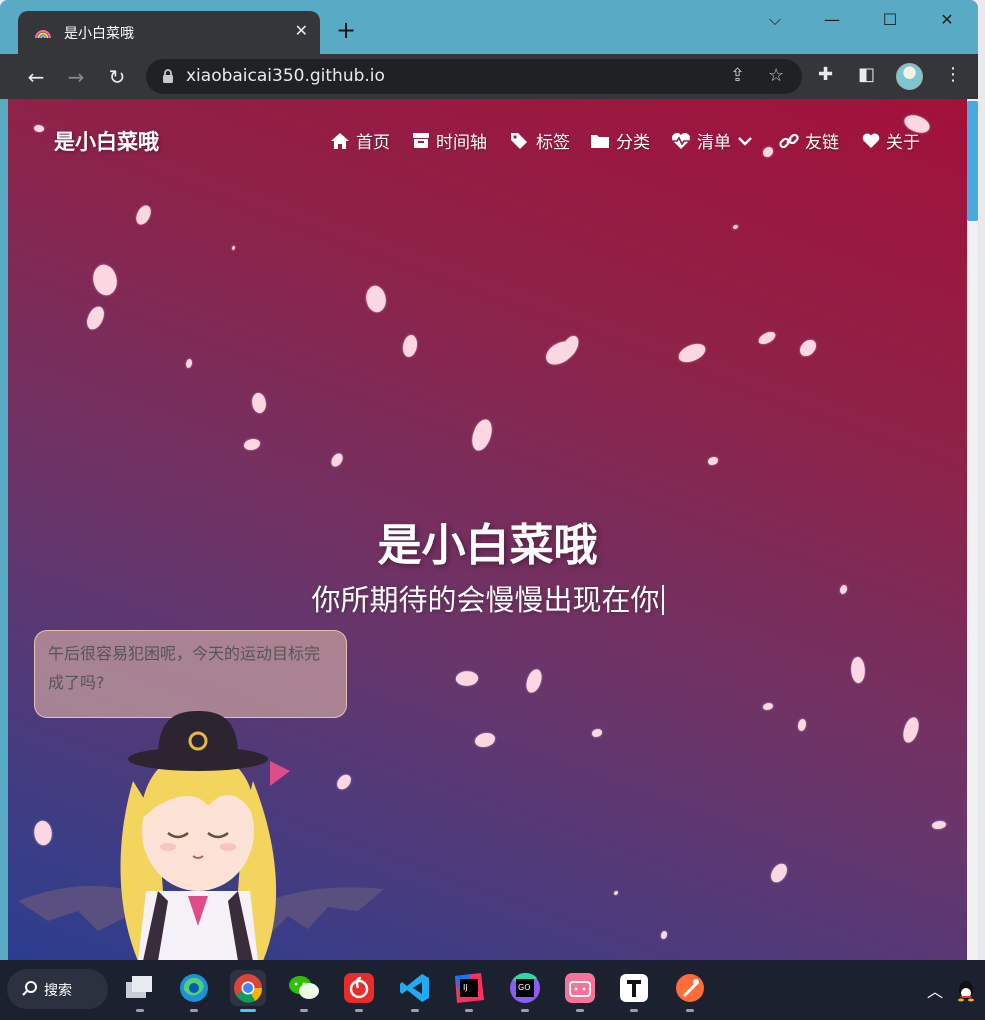  I want to click on chrome-icon, so click(248, 988).